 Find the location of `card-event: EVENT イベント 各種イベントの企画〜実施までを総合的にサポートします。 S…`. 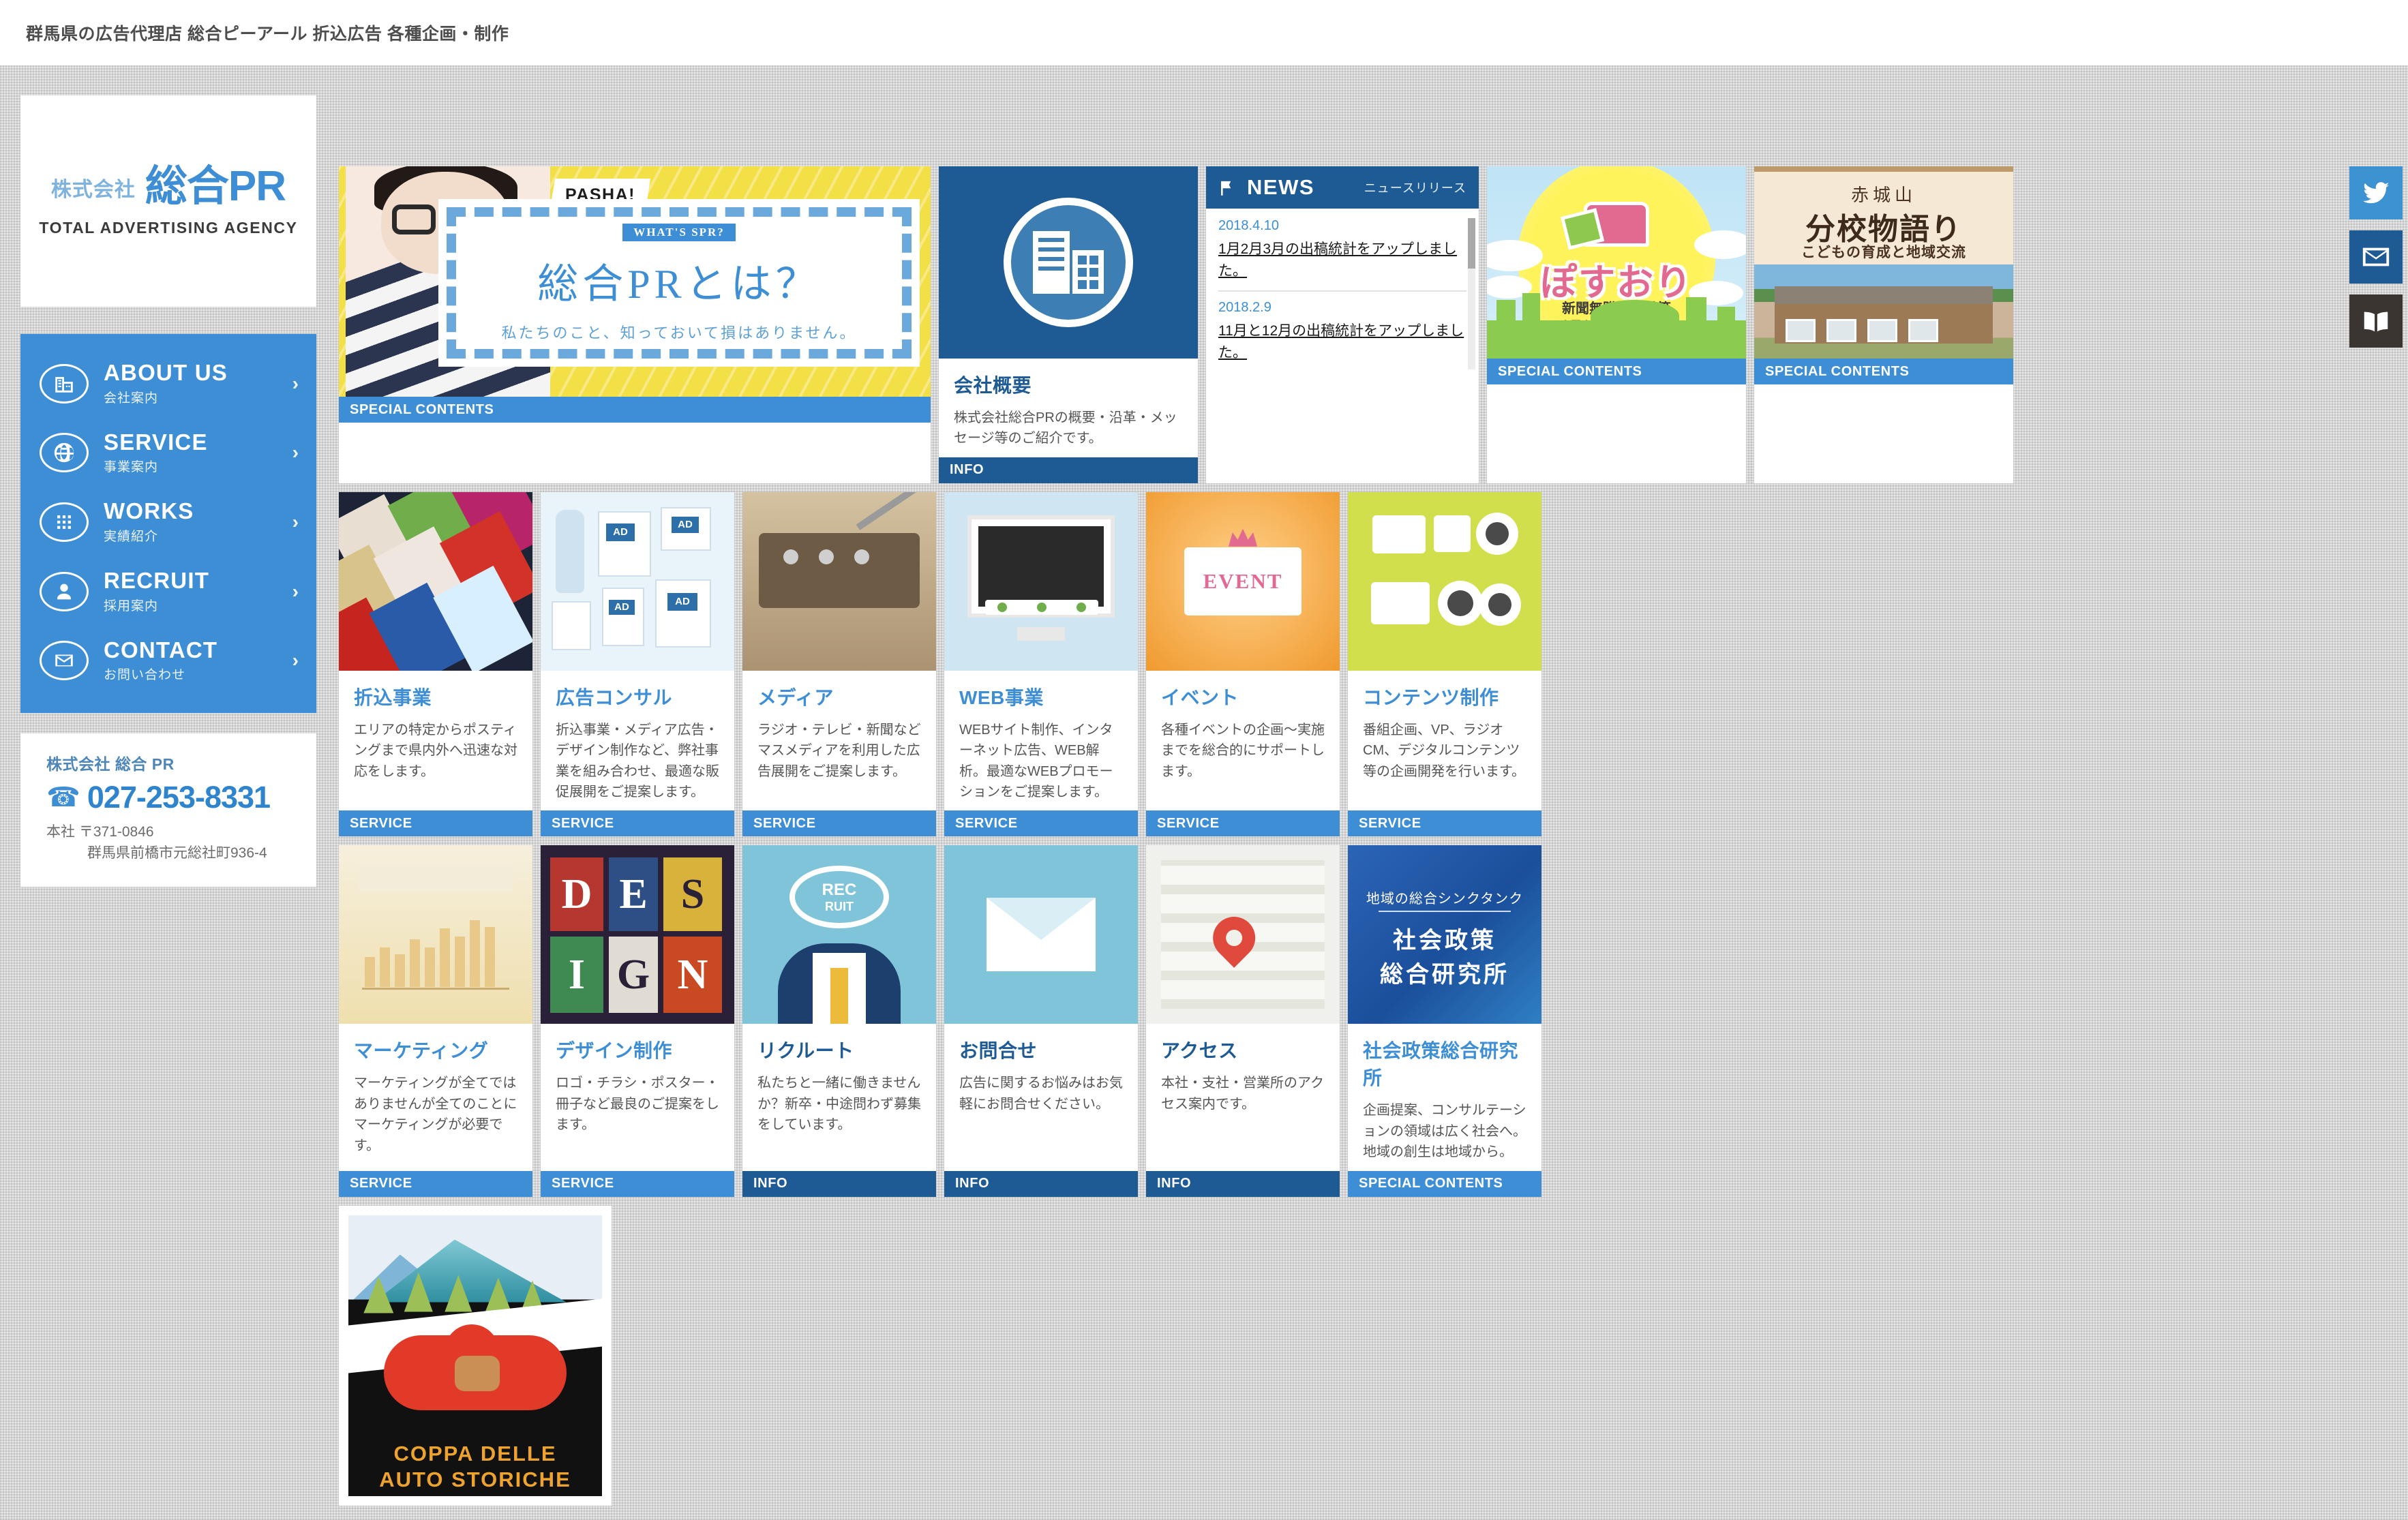

card-event: EVENT イベント 各種イベントの企画〜実施までを総合的にサポートします。 S… is located at coordinates (1243, 664).